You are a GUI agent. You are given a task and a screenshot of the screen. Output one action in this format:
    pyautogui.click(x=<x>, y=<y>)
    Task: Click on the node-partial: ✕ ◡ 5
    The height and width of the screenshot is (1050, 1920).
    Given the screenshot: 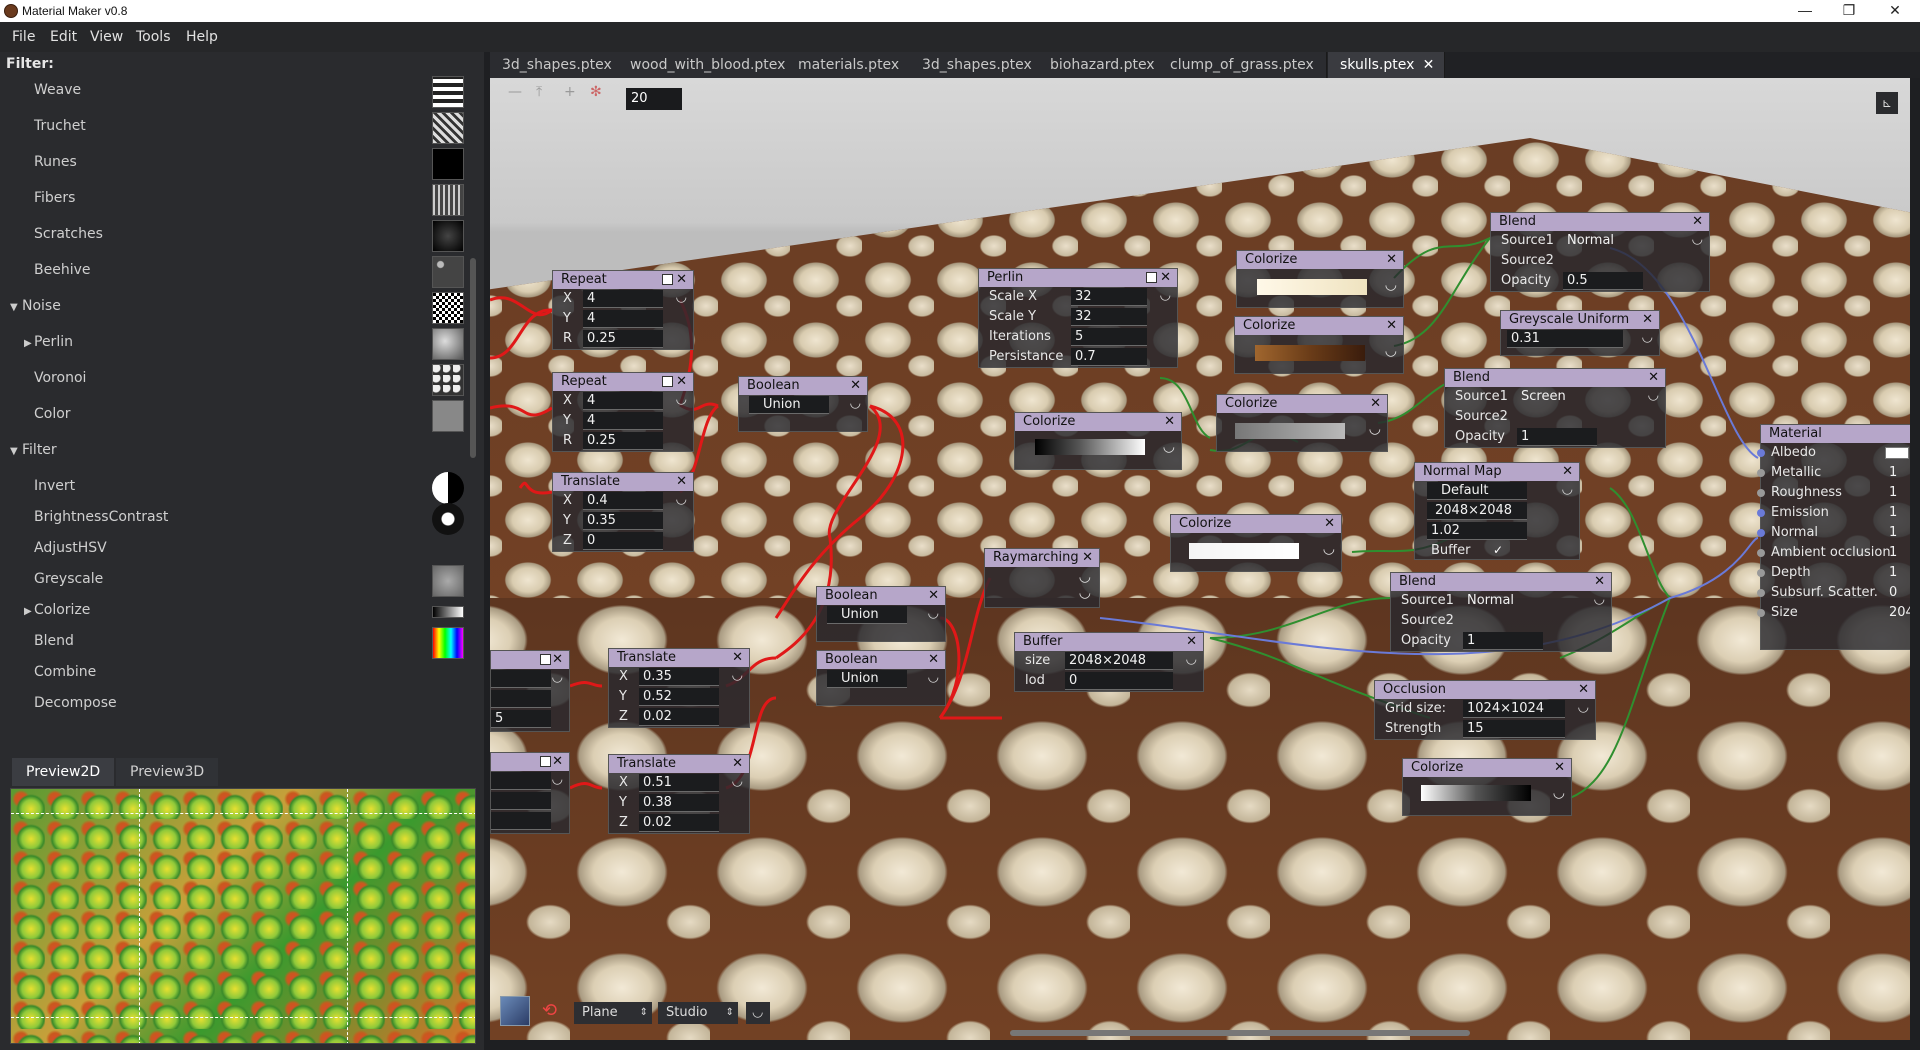 What is the action you would take?
    pyautogui.click(x=530, y=691)
    